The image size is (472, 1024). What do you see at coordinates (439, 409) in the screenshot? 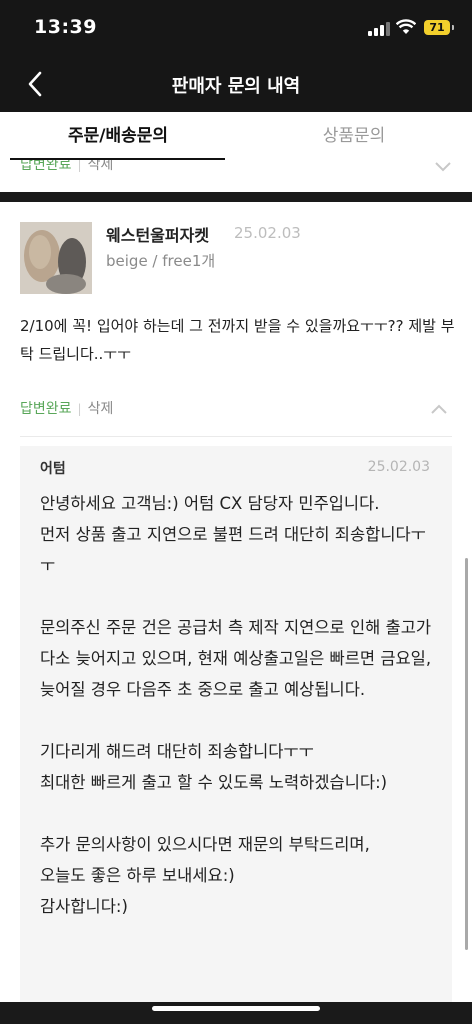
I see `chevron-up-icon` at bounding box center [439, 409].